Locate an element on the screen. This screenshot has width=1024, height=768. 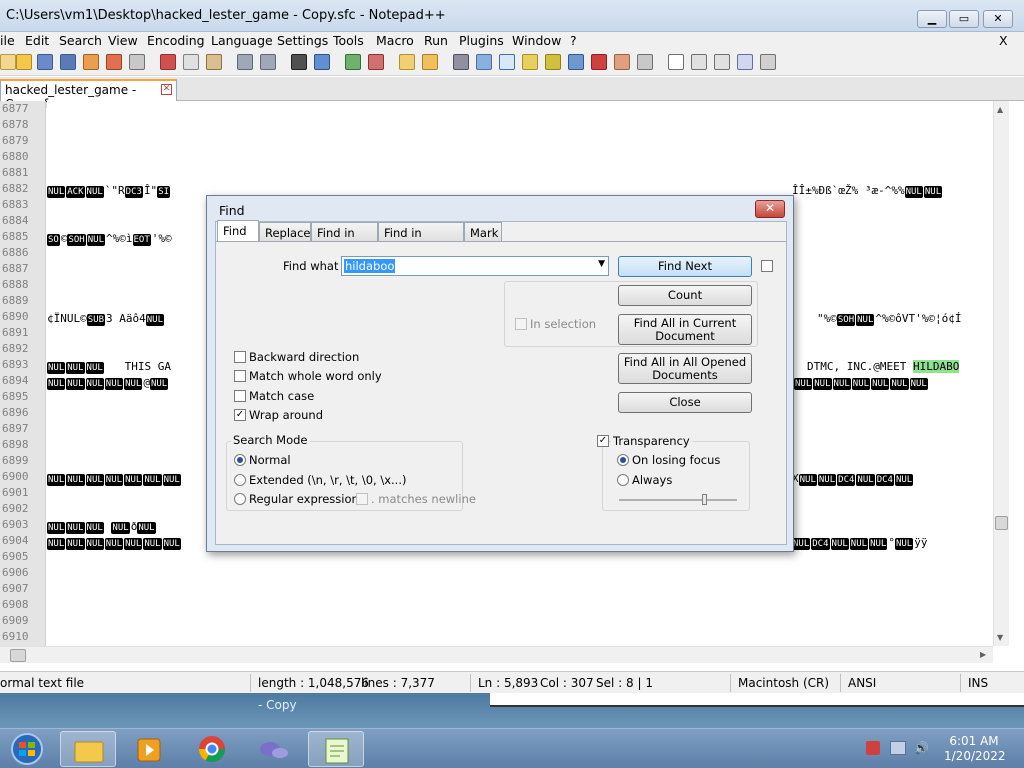
doc-map-icon is located at coordinates (553, 62).